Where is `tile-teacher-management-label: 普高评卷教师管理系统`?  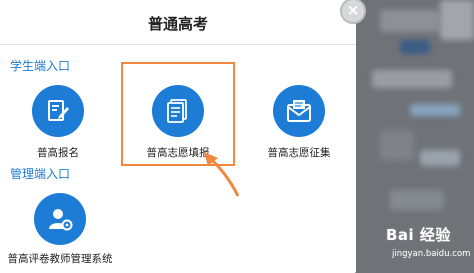
tile-teacher-management-label: 普高评卷教师管理系统 is located at coordinates (60, 259).